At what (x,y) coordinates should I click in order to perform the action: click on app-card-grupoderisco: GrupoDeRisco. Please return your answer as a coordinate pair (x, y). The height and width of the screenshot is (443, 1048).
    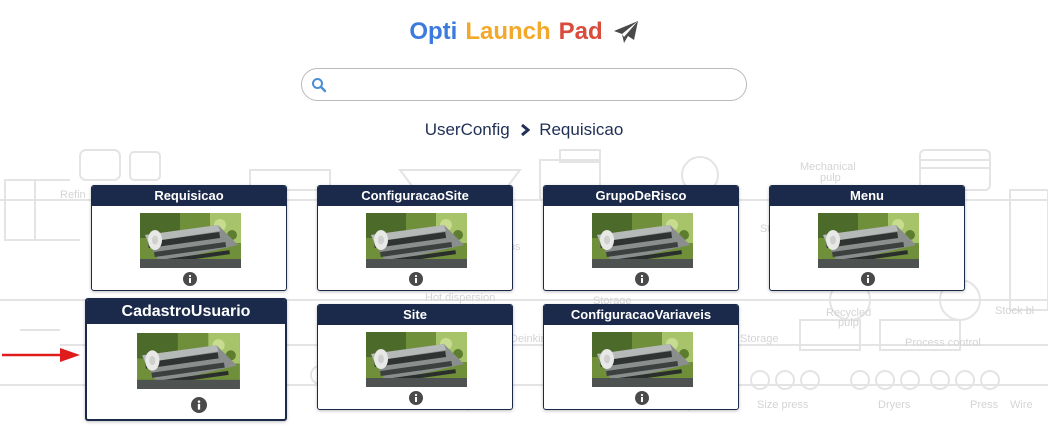
    Looking at the image, I should click on (641, 238).